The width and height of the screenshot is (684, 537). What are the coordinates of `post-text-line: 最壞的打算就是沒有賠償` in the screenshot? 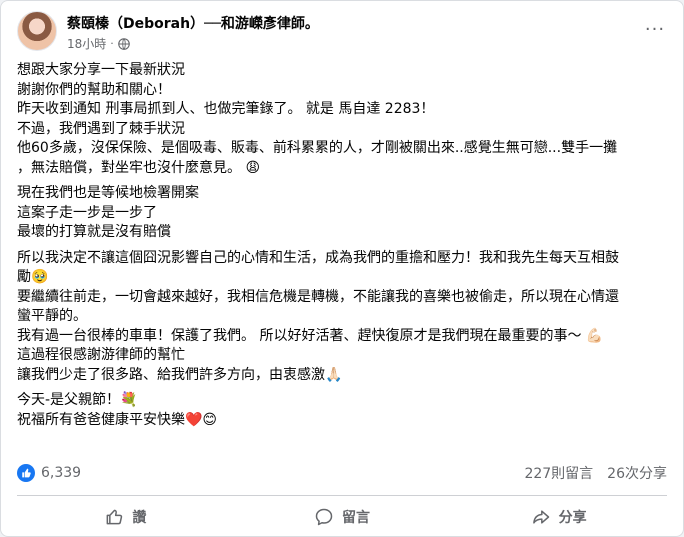 It's located at (94, 232).